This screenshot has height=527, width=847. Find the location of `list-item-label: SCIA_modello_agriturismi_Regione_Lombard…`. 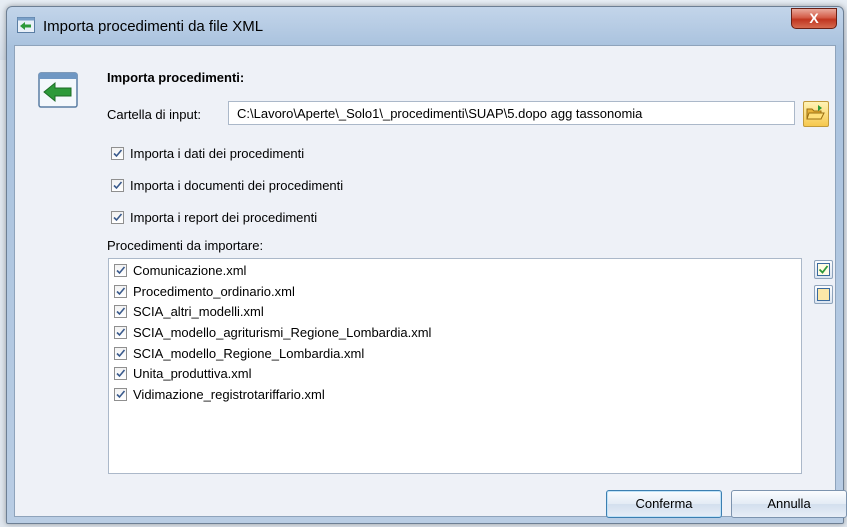

list-item-label: SCIA_modello_agriturismi_Regione_Lombard… is located at coordinates (282, 332).